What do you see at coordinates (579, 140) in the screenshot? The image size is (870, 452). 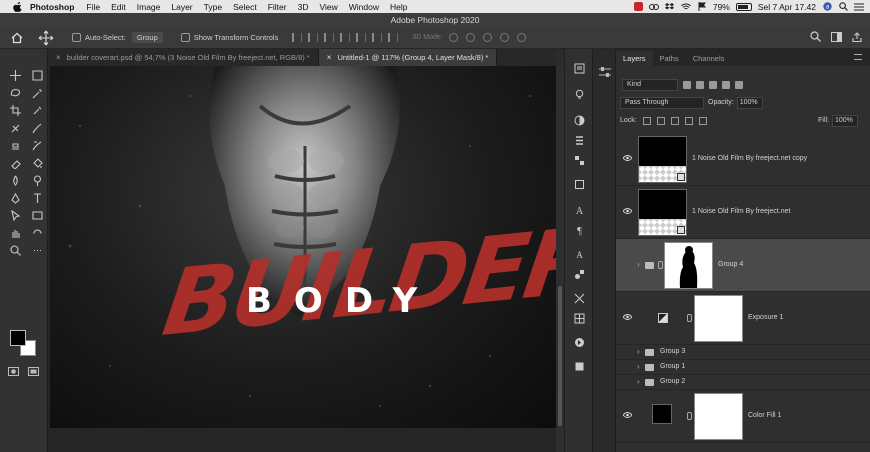 I see `properties-icon` at bounding box center [579, 140].